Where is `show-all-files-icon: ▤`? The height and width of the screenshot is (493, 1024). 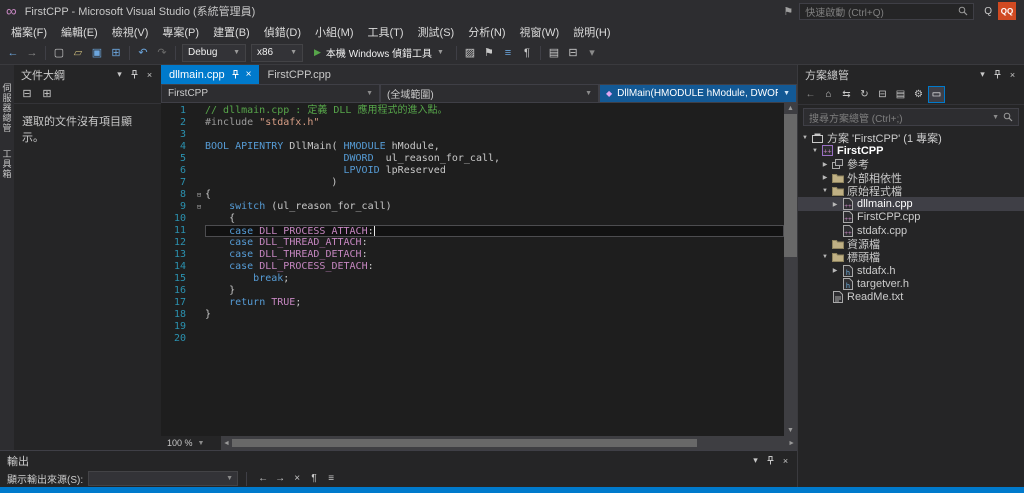
show-all-files-icon: ▤ is located at coordinates (900, 94).